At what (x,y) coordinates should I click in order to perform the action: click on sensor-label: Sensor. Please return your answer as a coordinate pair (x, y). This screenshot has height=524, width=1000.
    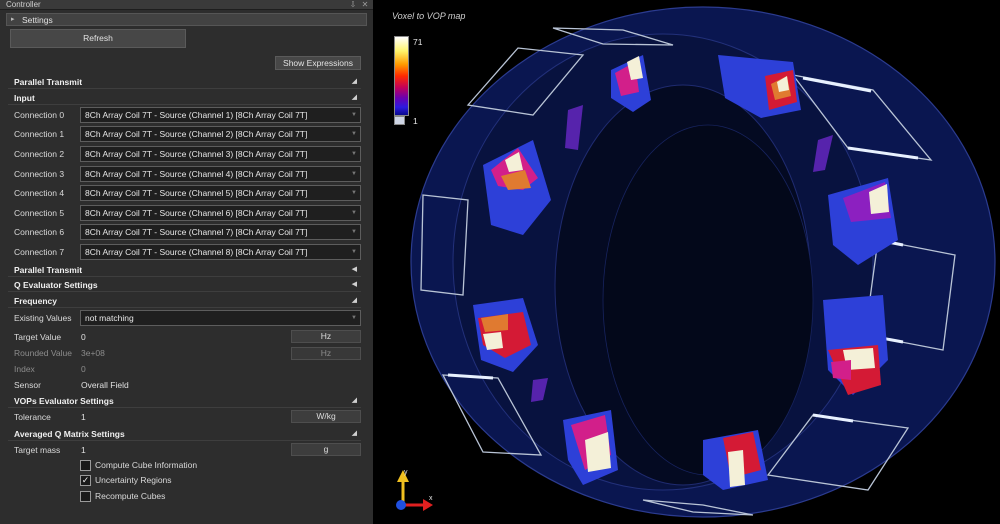
    Looking at the image, I should click on (27, 385).